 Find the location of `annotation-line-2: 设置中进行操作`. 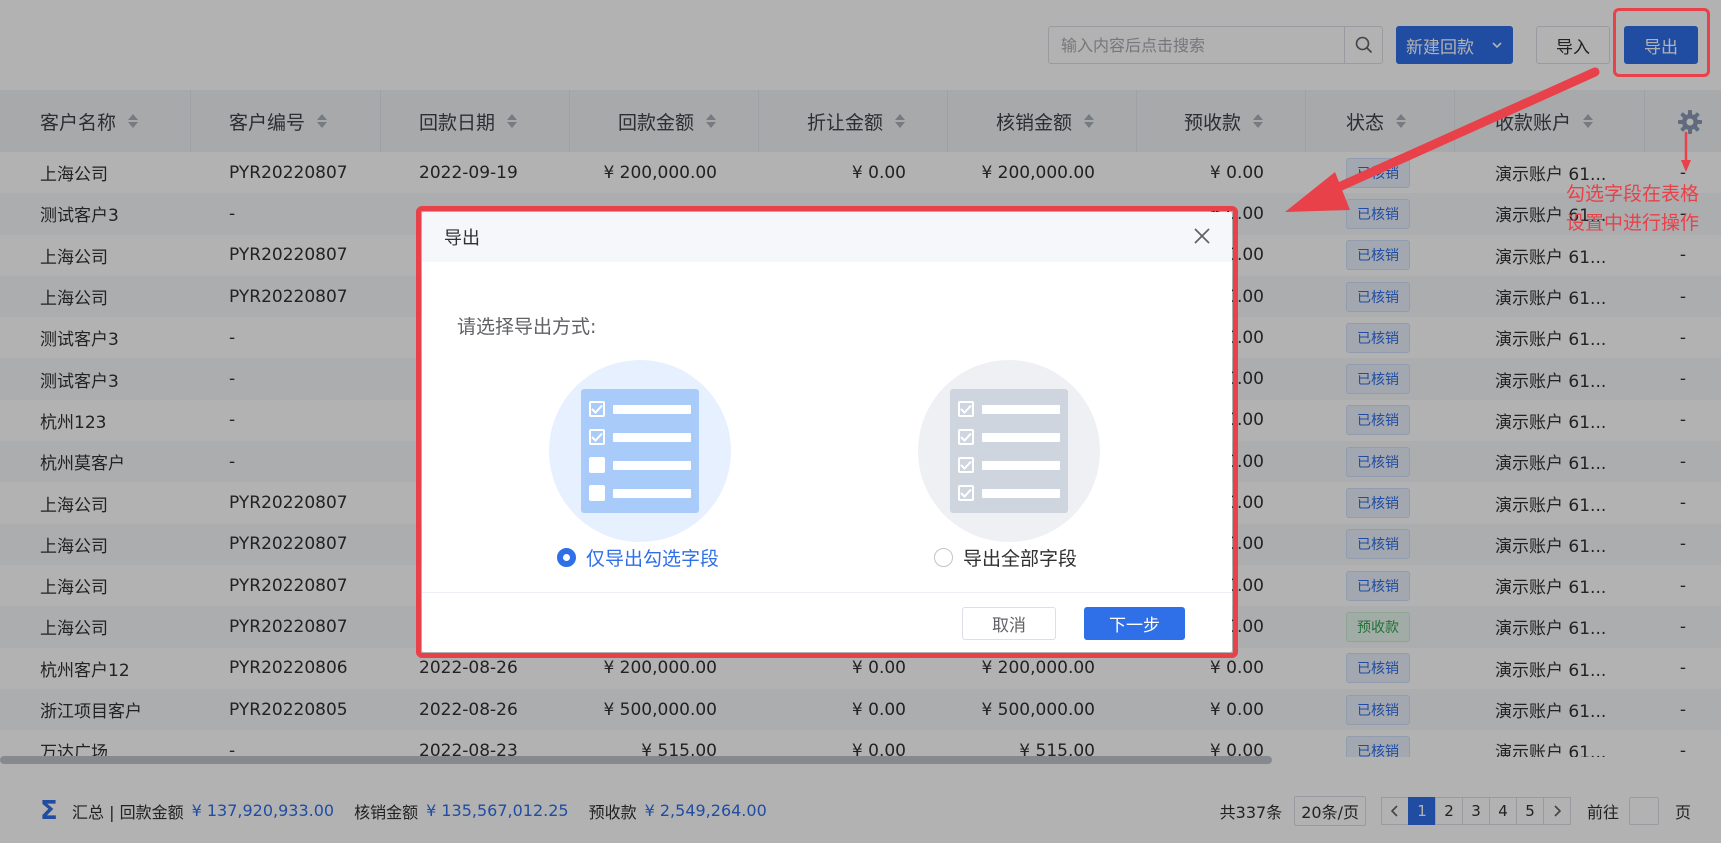

annotation-line-2: 设置中进行操作 is located at coordinates (1633, 223).